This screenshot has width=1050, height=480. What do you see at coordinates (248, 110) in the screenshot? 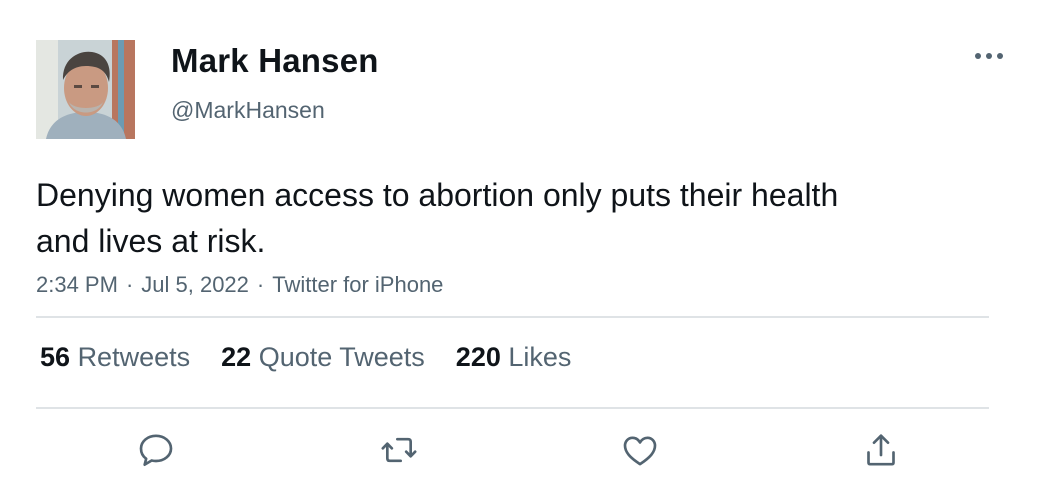
I see `user-handle: @MarkHansen` at bounding box center [248, 110].